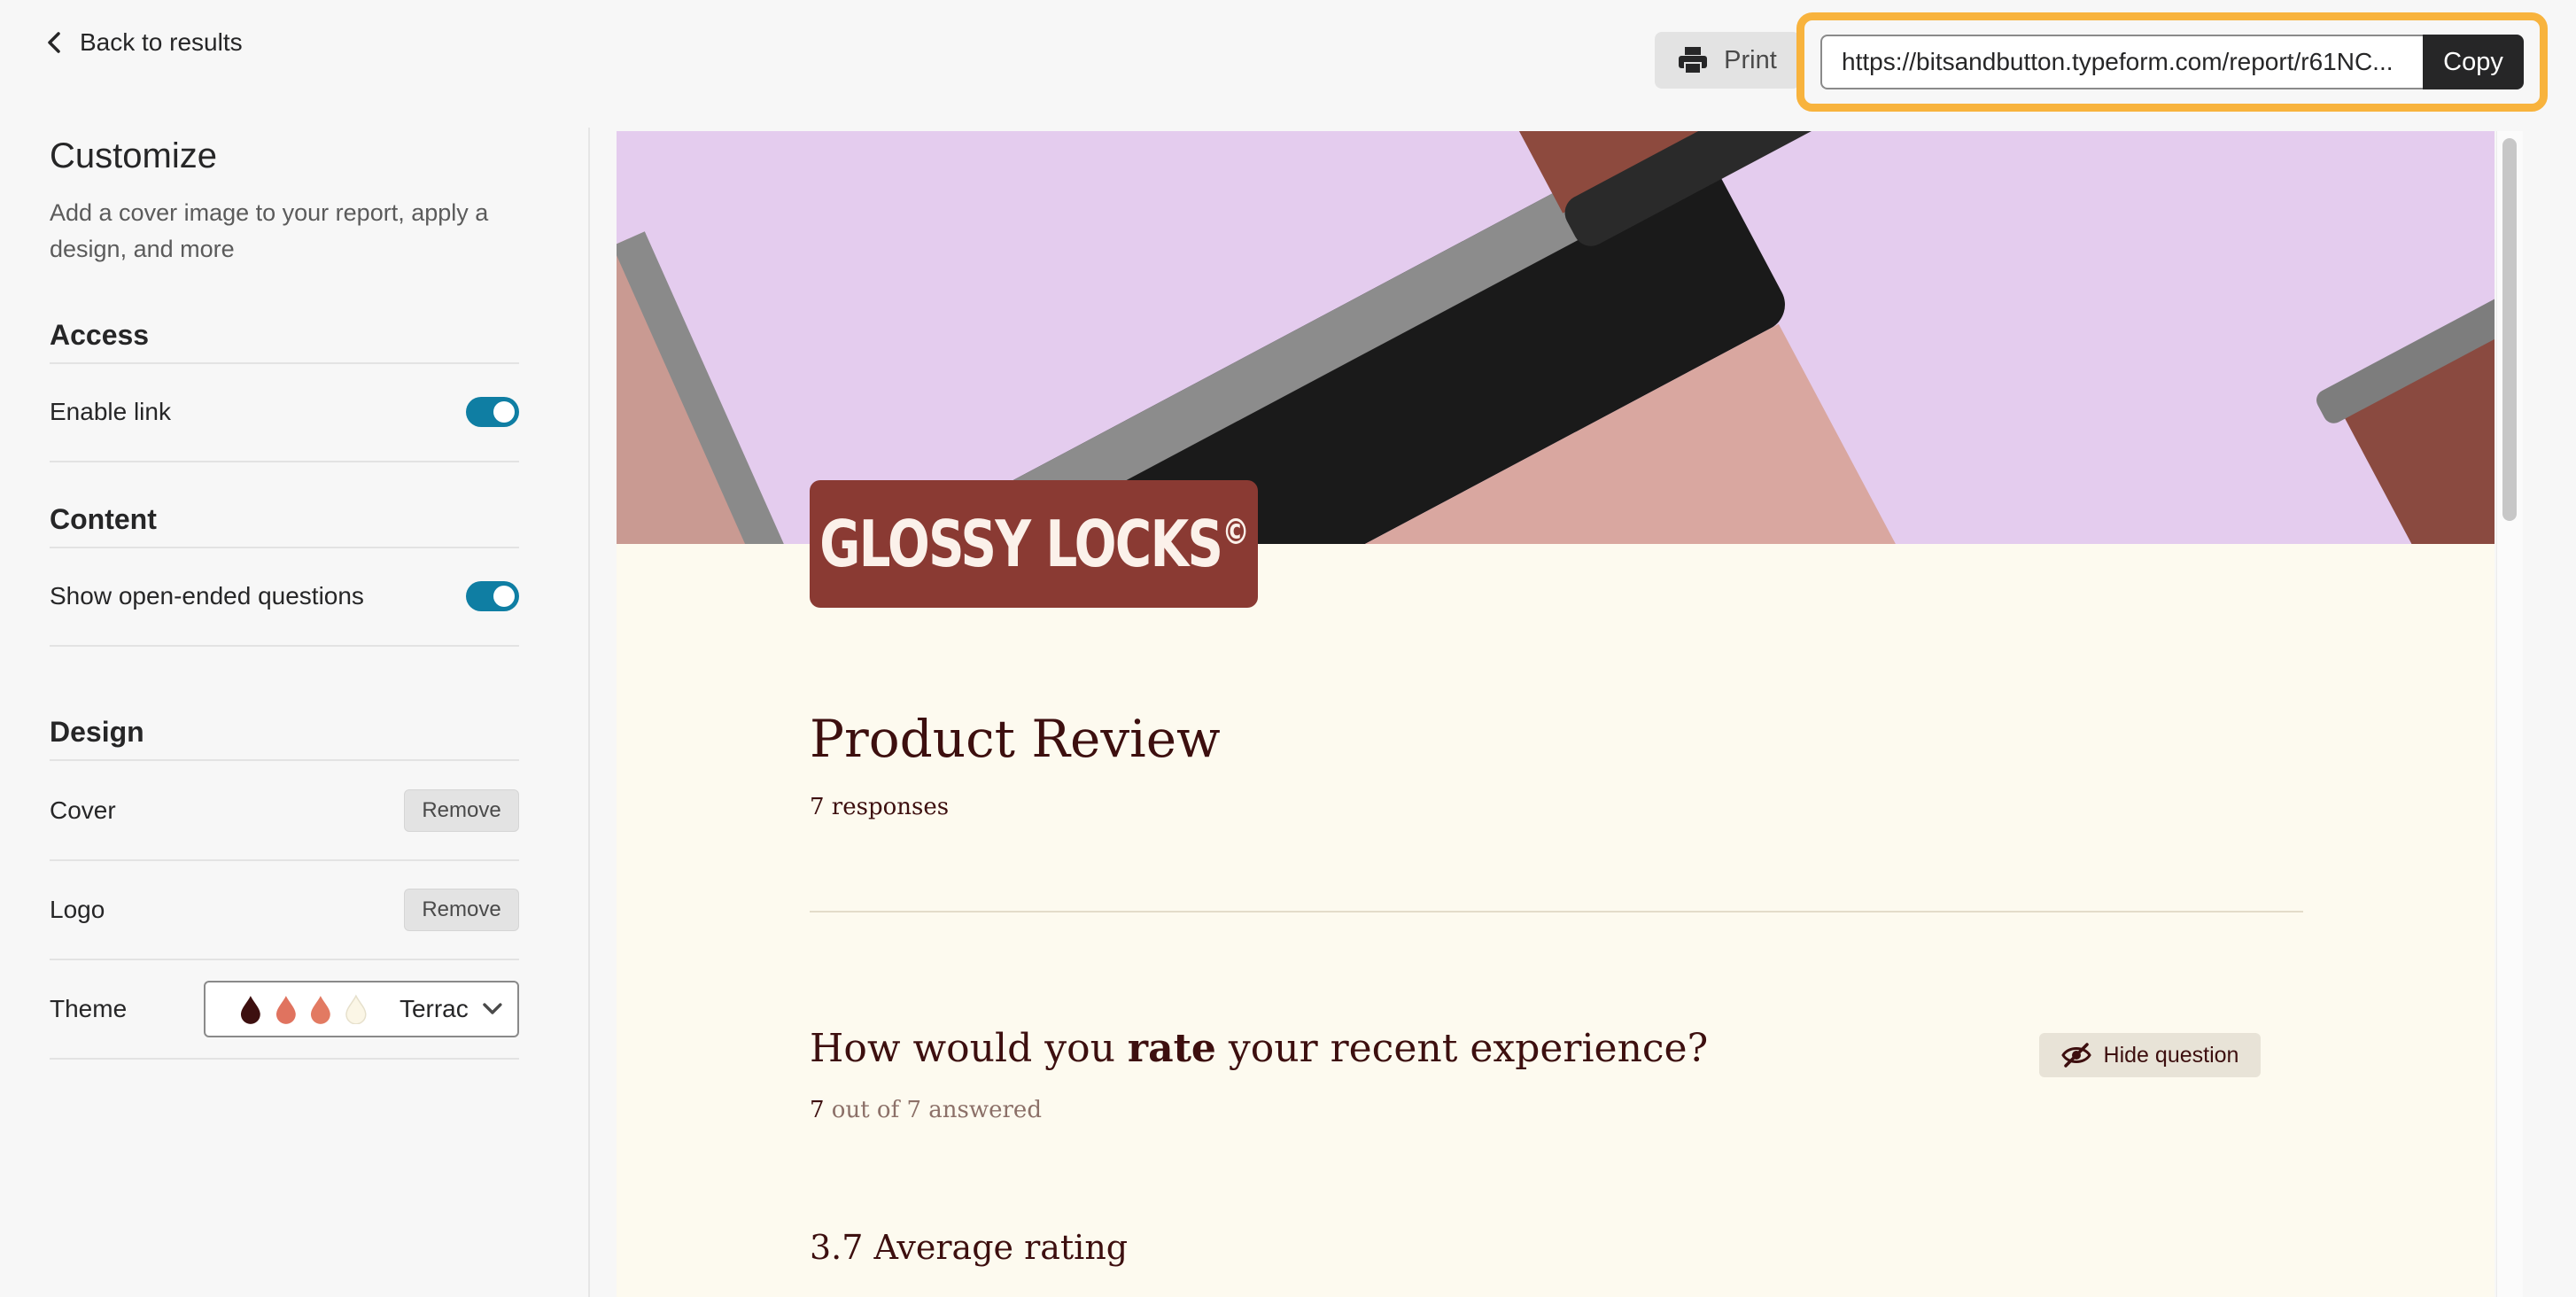 The width and height of the screenshot is (2576, 1297). What do you see at coordinates (2075, 1055) in the screenshot?
I see `eye-slash-icon` at bounding box center [2075, 1055].